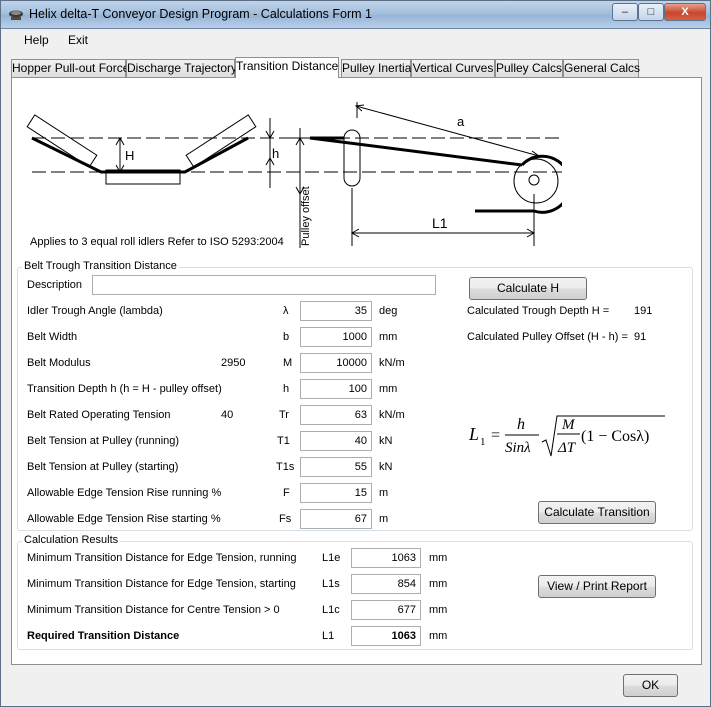  What do you see at coordinates (286, 389) in the screenshot?
I see `row-symbol: h` at bounding box center [286, 389].